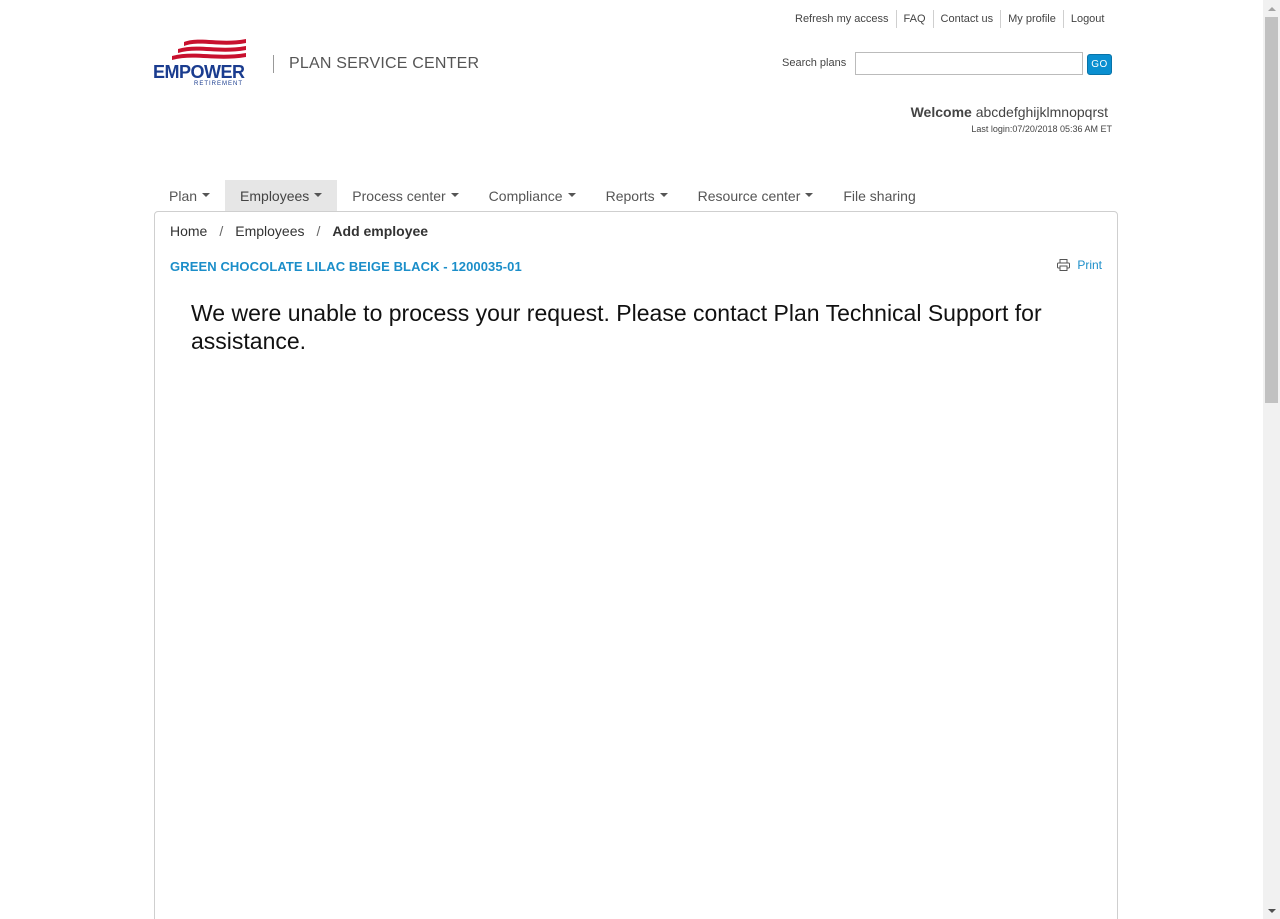 This screenshot has width=1280, height=919. What do you see at coordinates (630, 195) in the screenshot?
I see `nav-label: Reports` at bounding box center [630, 195].